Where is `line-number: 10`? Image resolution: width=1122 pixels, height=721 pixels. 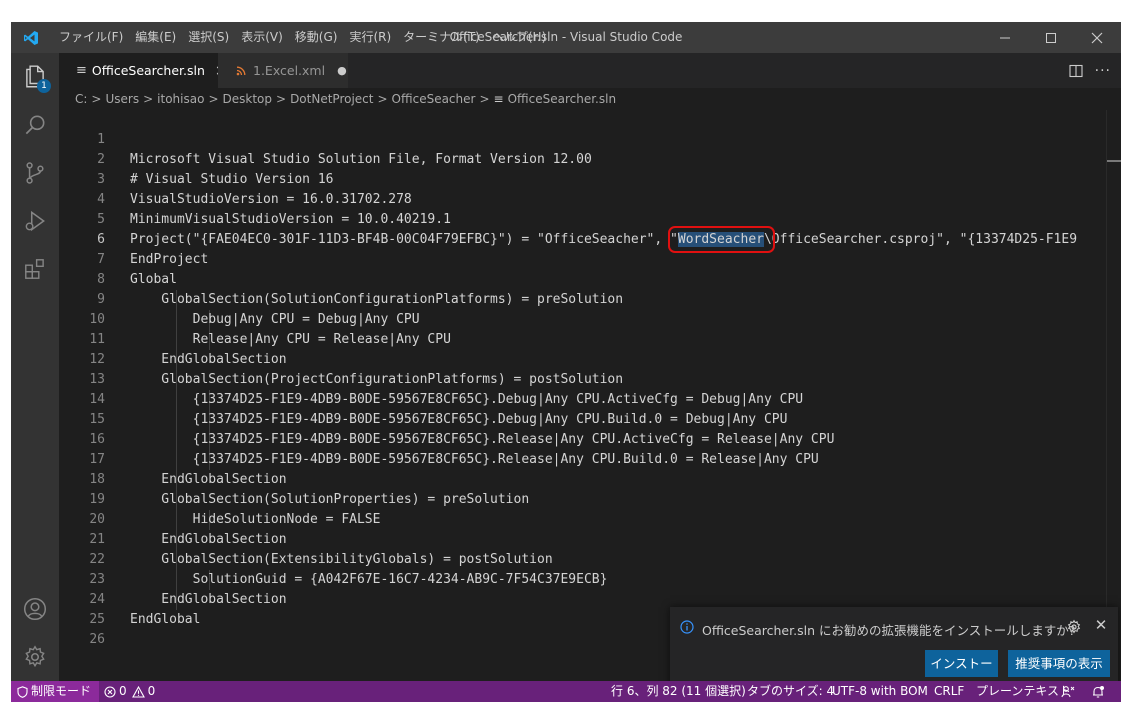
line-number: 10 is located at coordinates (97, 319).